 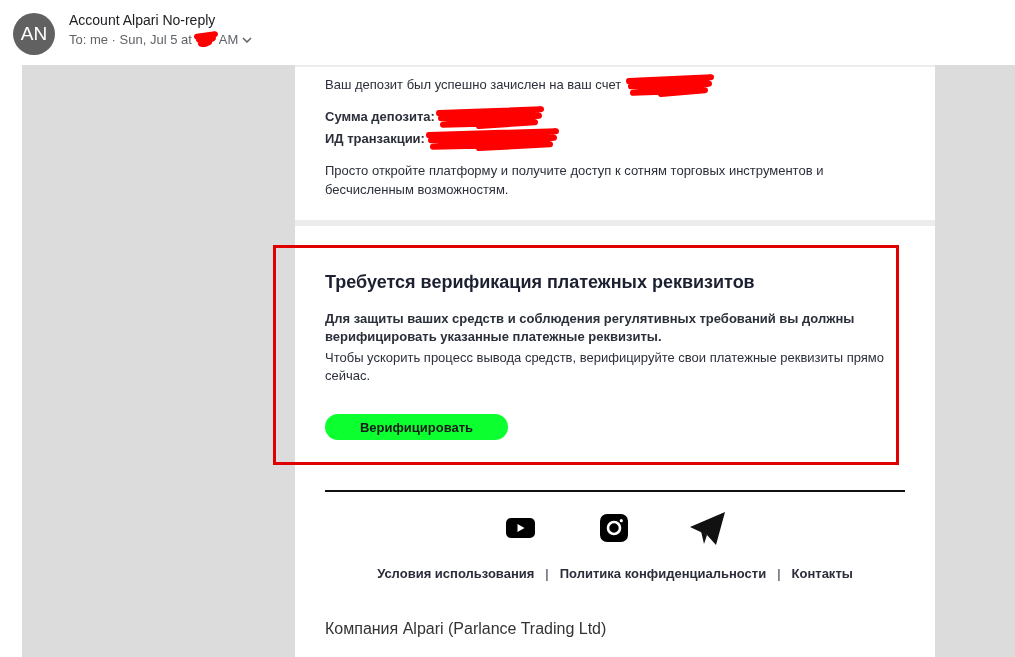 I want to click on sender-name: Account Alpari No-reply, so click(x=143, y=20).